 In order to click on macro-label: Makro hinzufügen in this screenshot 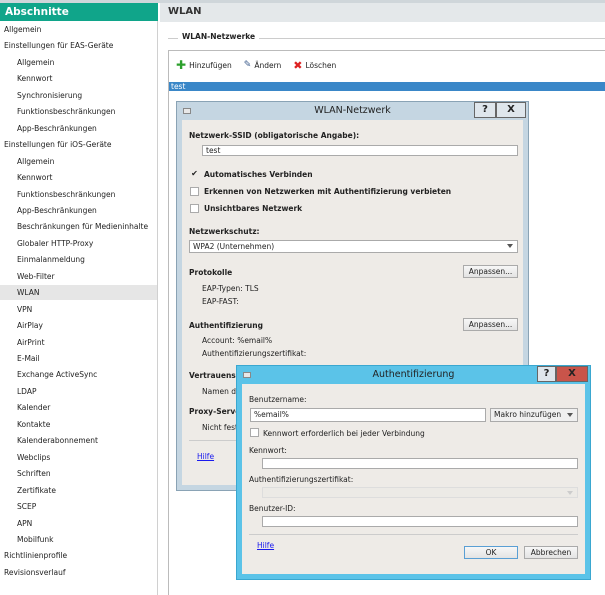, I will do `click(528, 414)`.